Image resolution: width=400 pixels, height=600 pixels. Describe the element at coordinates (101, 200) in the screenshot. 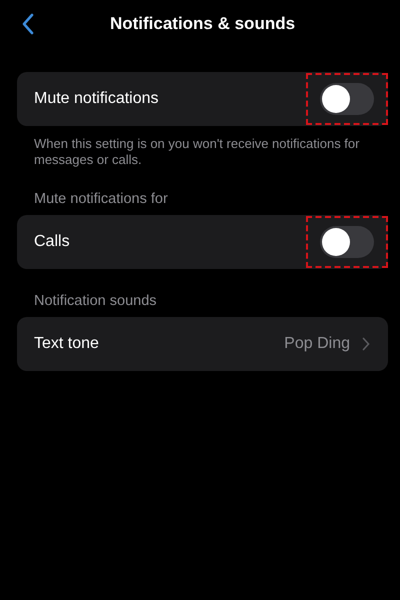

I see `section-header: Mute notifications for` at that location.